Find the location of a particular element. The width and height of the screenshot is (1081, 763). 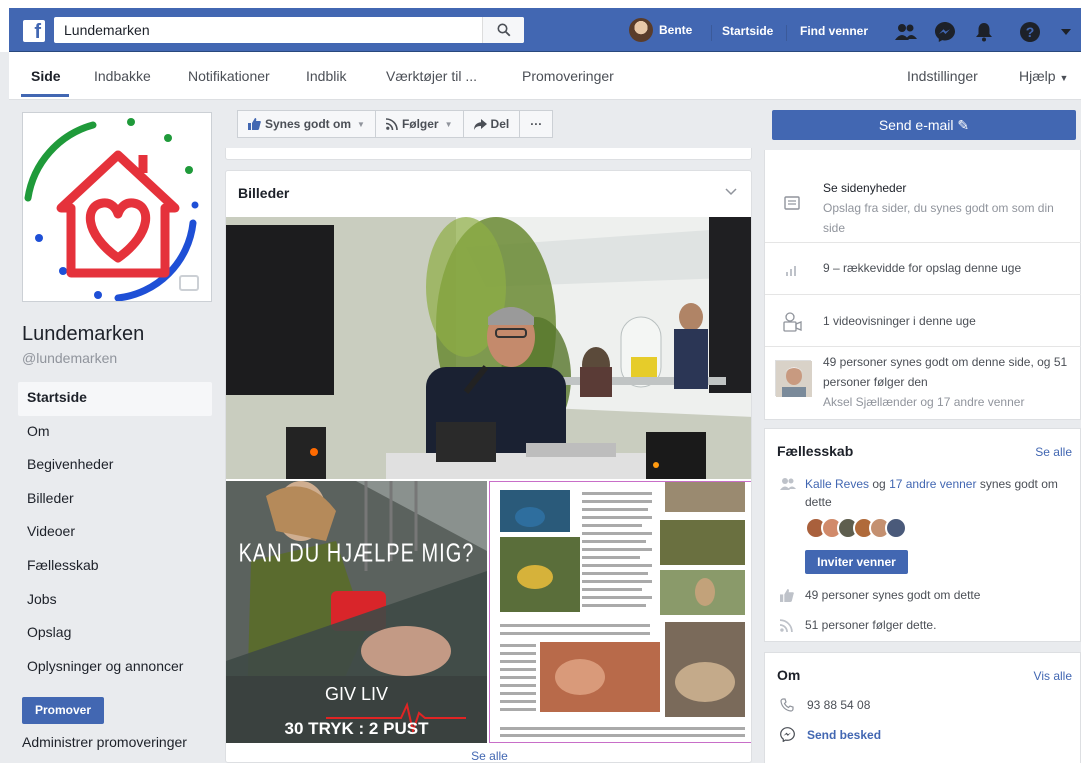

like-page-button: Synes godt om ▼ is located at coordinates (306, 124).